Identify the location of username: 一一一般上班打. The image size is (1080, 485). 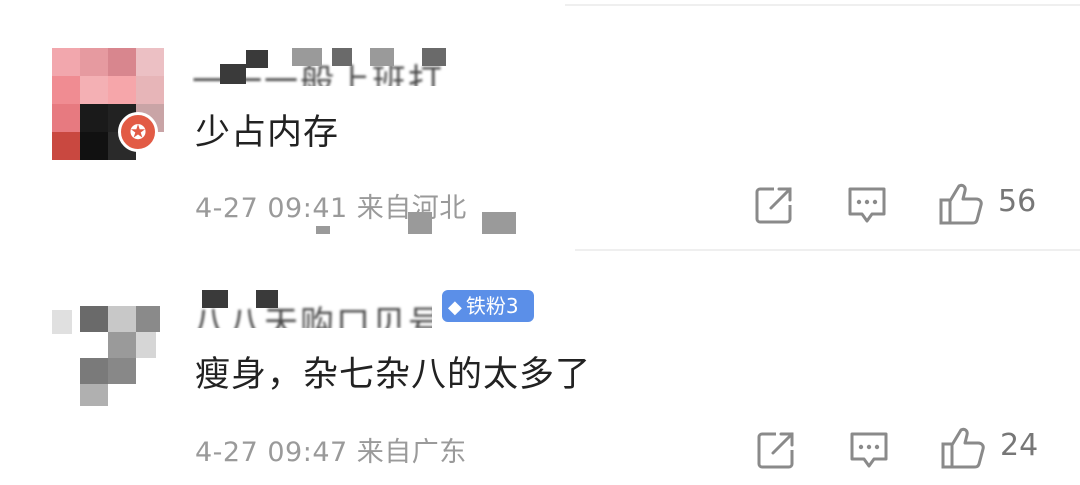
(357, 66).